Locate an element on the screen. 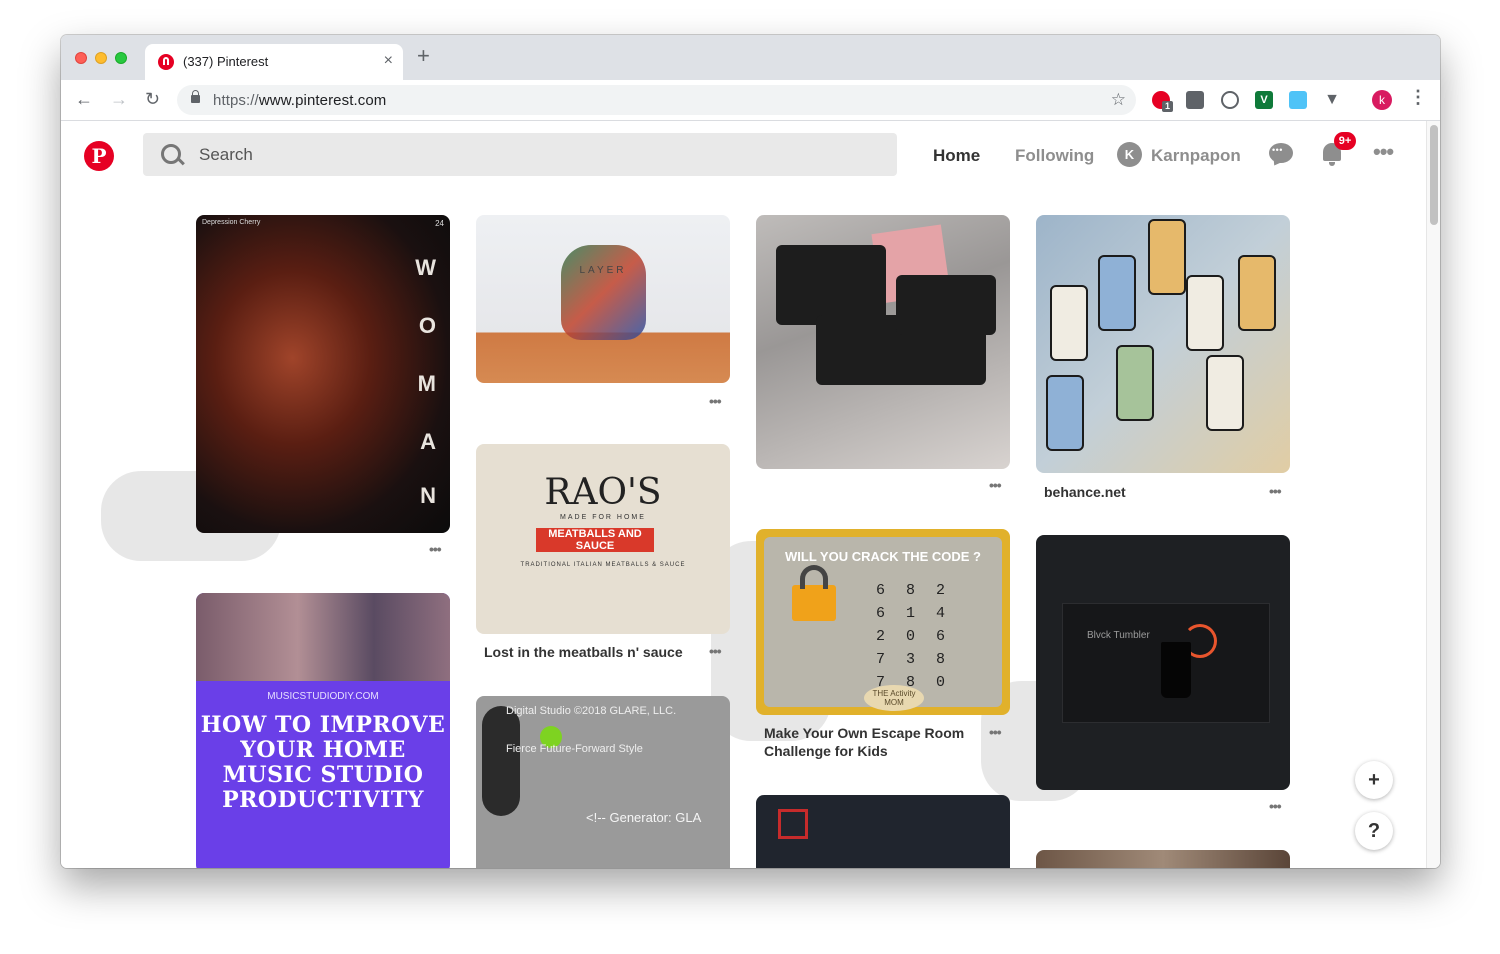 The image size is (1500, 954). pin-card: Blvck Tumbler is located at coordinates (1163, 662).